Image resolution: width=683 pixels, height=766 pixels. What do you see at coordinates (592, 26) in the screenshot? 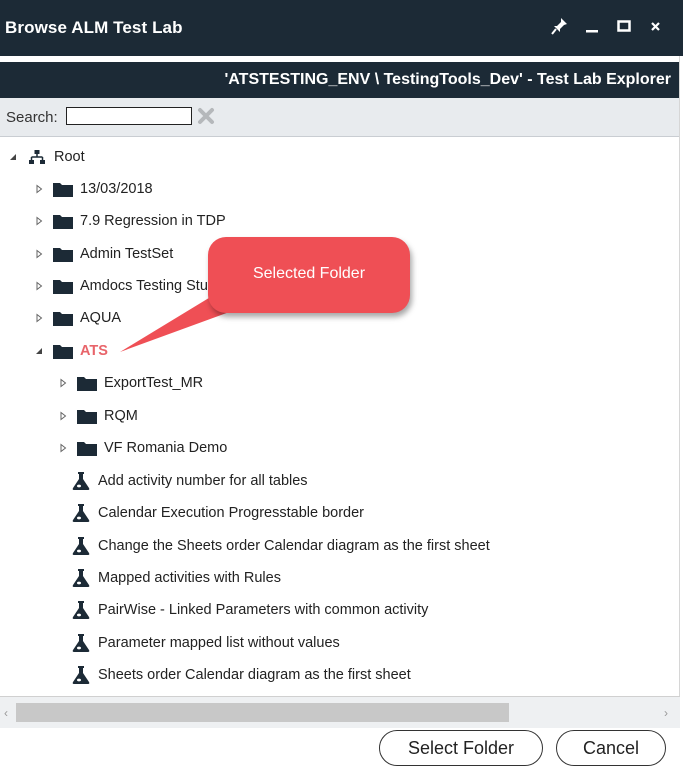
I see `minimize-icon` at bounding box center [592, 26].